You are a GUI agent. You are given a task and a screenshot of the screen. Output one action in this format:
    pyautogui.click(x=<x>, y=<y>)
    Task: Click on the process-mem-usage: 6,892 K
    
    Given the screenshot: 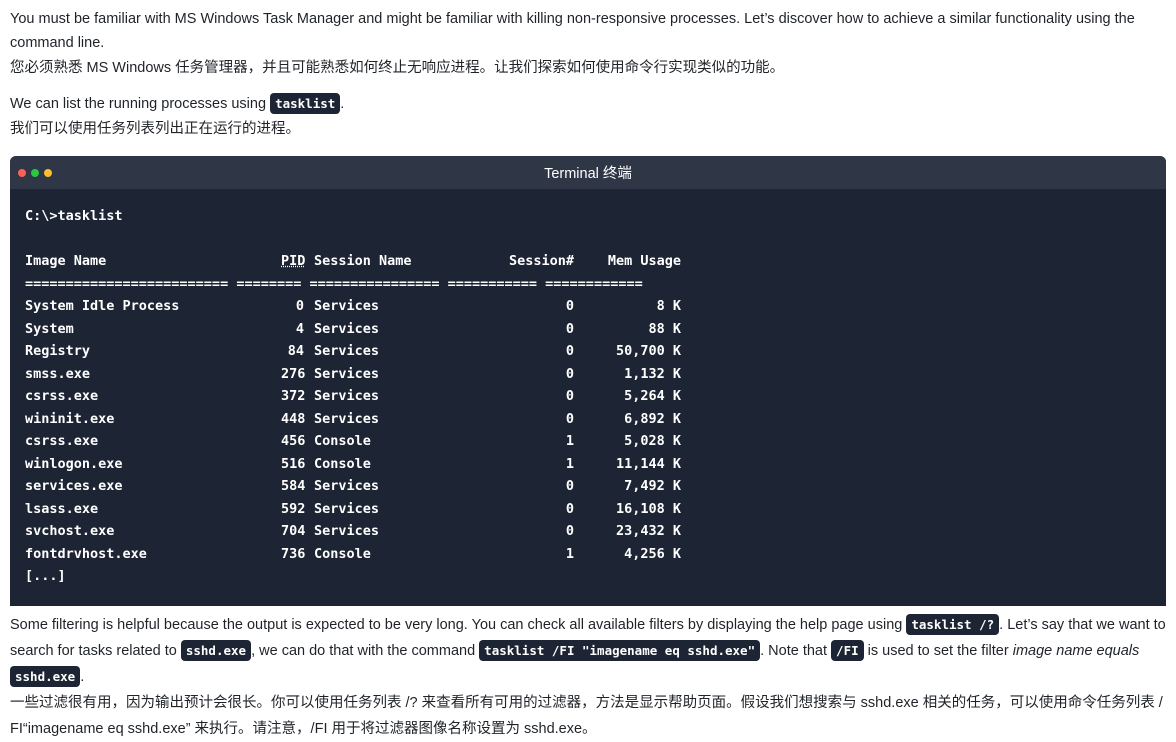 What is the action you would take?
    pyautogui.click(x=652, y=418)
    